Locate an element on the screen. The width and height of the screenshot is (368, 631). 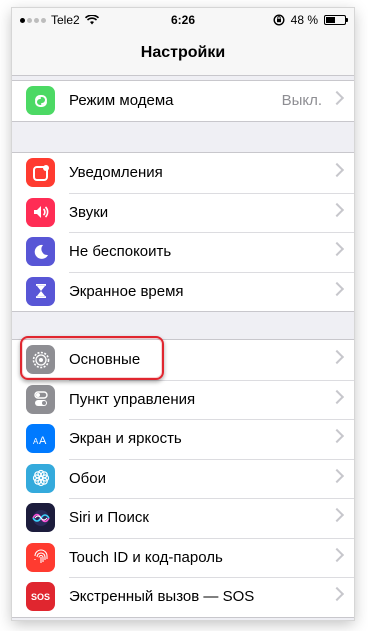
settings-row-label: Уведомления is located at coordinates (116, 172).